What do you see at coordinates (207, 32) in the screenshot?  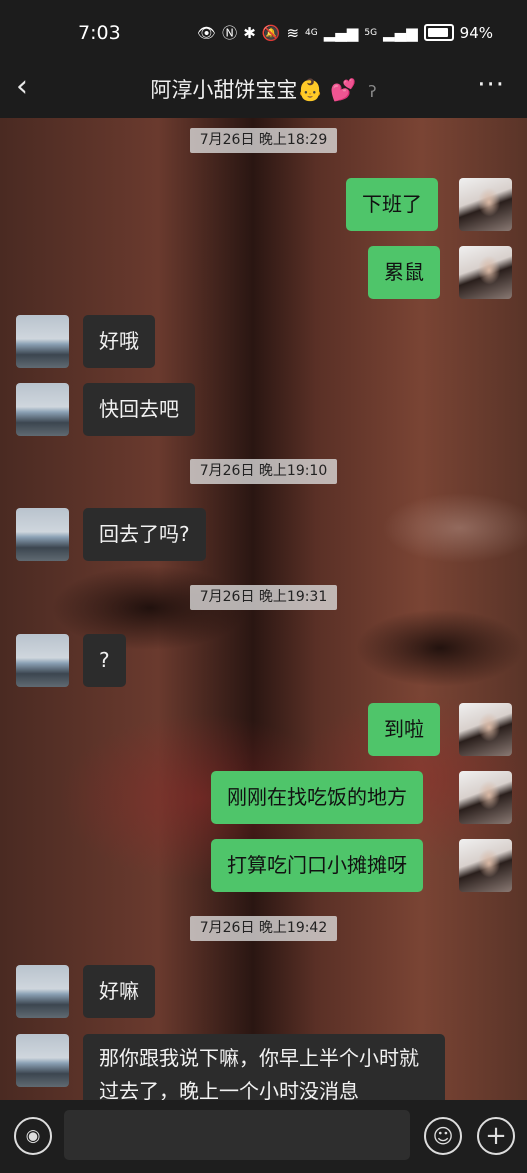 I see `eye-icon: 👁` at bounding box center [207, 32].